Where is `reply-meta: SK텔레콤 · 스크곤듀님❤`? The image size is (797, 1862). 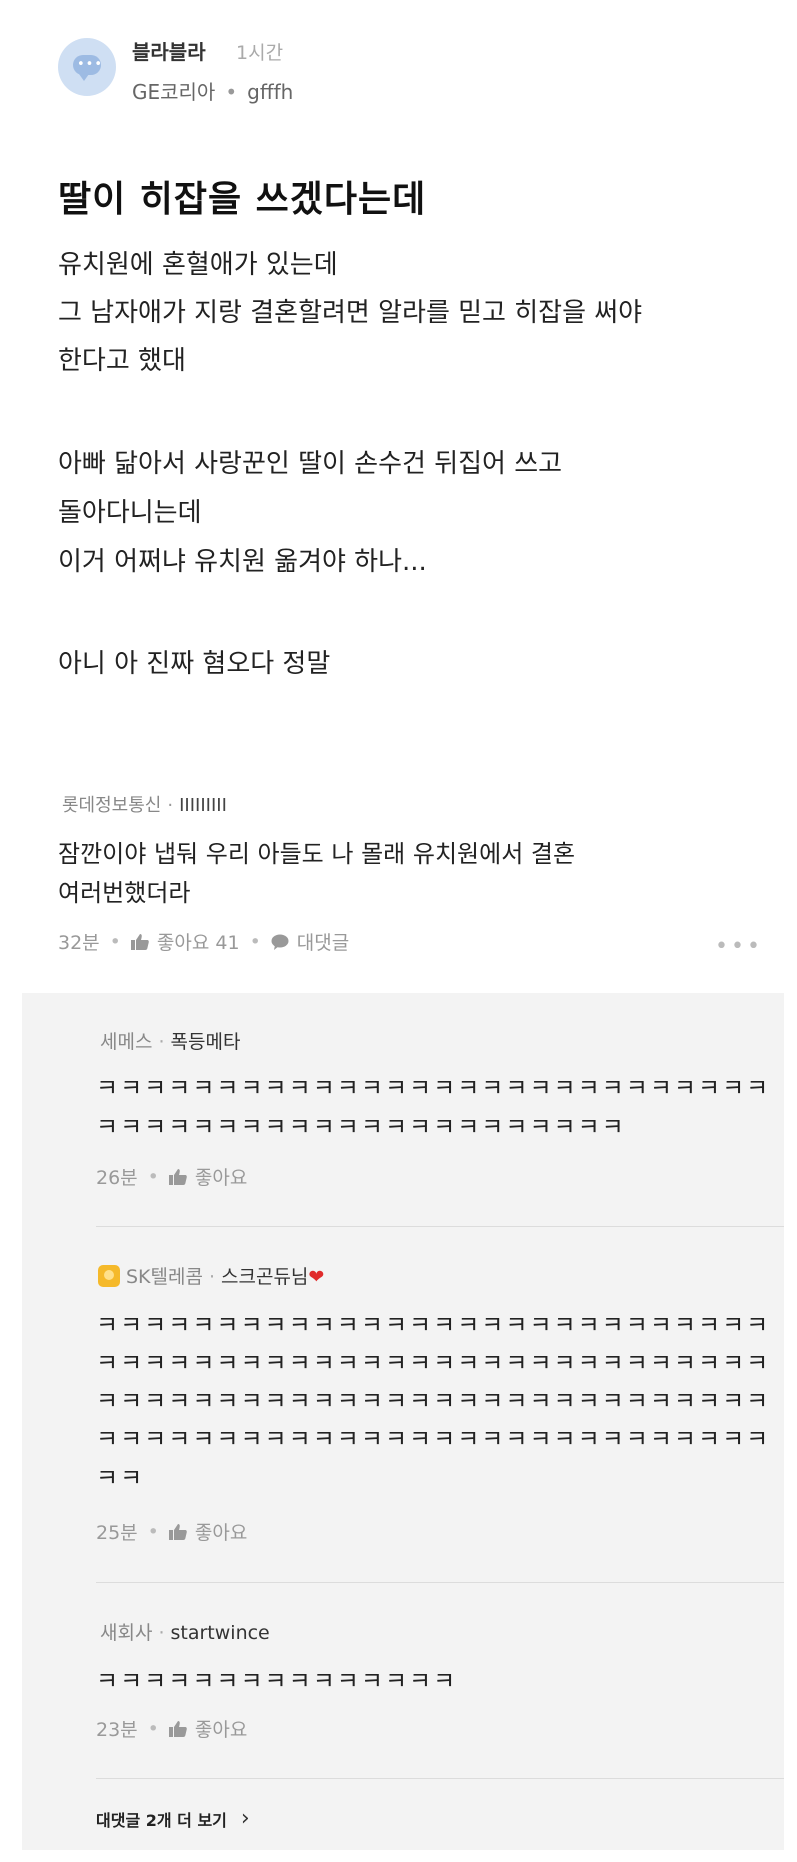 reply-meta: SK텔레콤 · 스크곤듀님❤ is located at coordinates (211, 1275).